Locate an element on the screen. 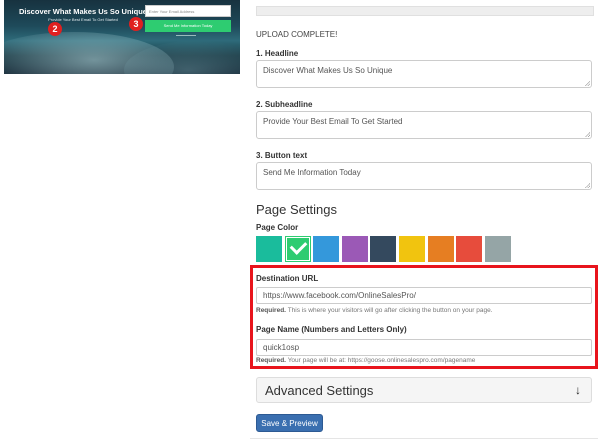 The height and width of the screenshot is (446, 603). color-swatches is located at coordinates (384, 249).